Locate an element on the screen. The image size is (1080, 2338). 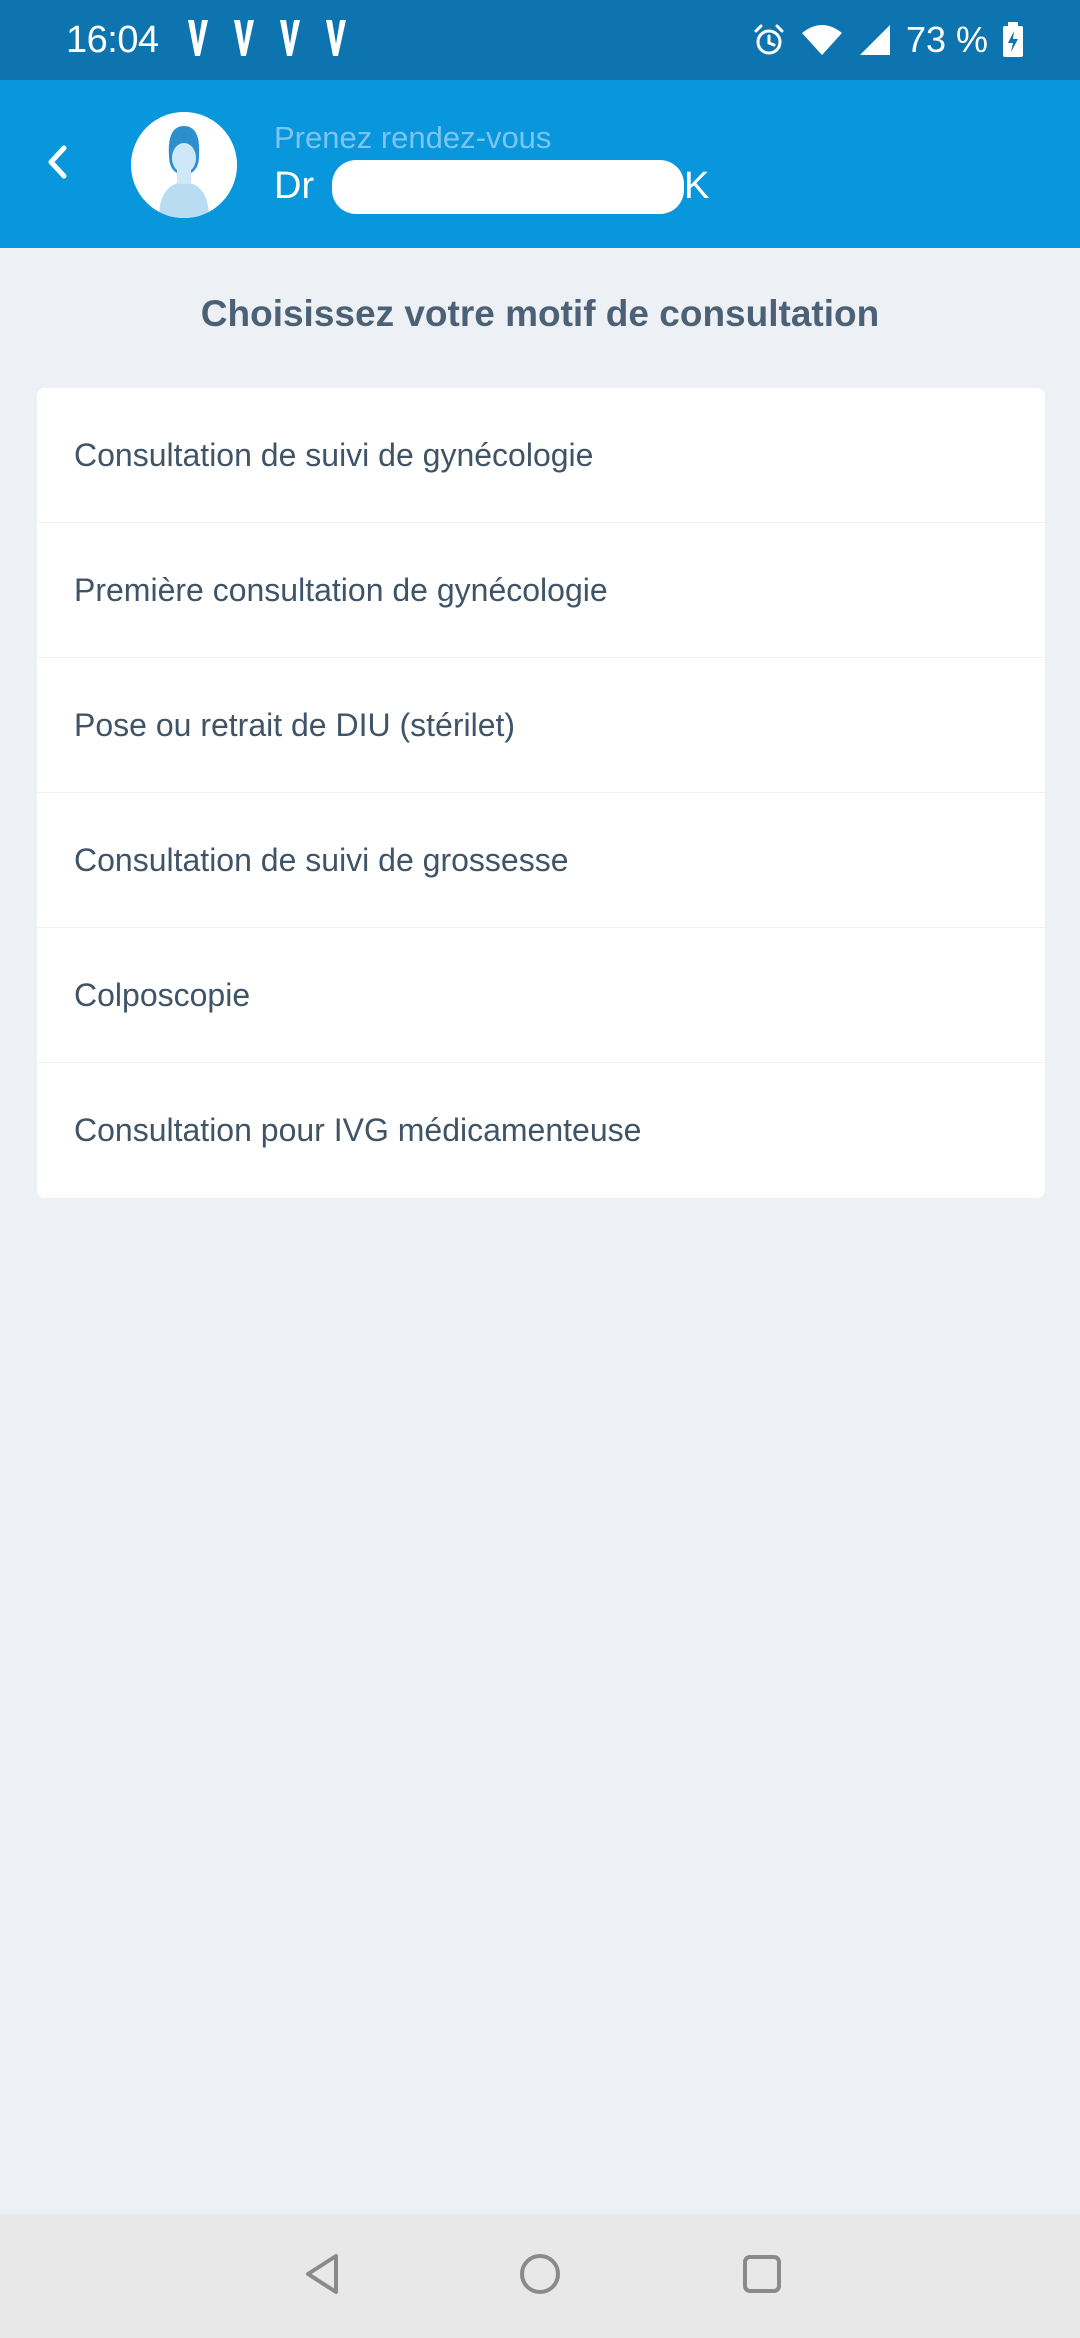
motif-item: Consultation pour IVG médicamenteuse is located at coordinates (541, 1130).